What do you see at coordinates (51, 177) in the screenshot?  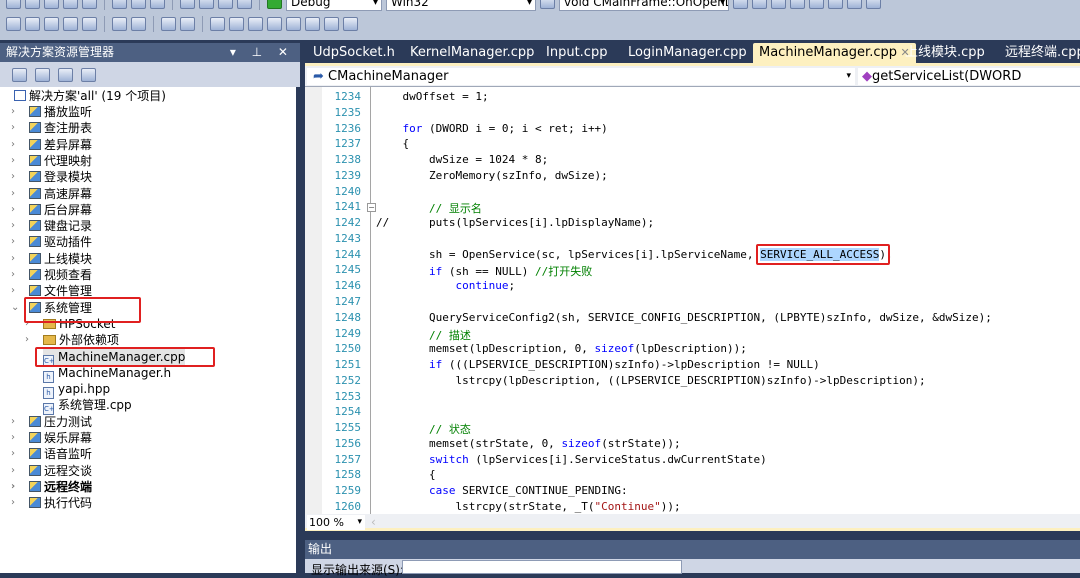 I see `tree-item: › 登录模块` at bounding box center [51, 177].